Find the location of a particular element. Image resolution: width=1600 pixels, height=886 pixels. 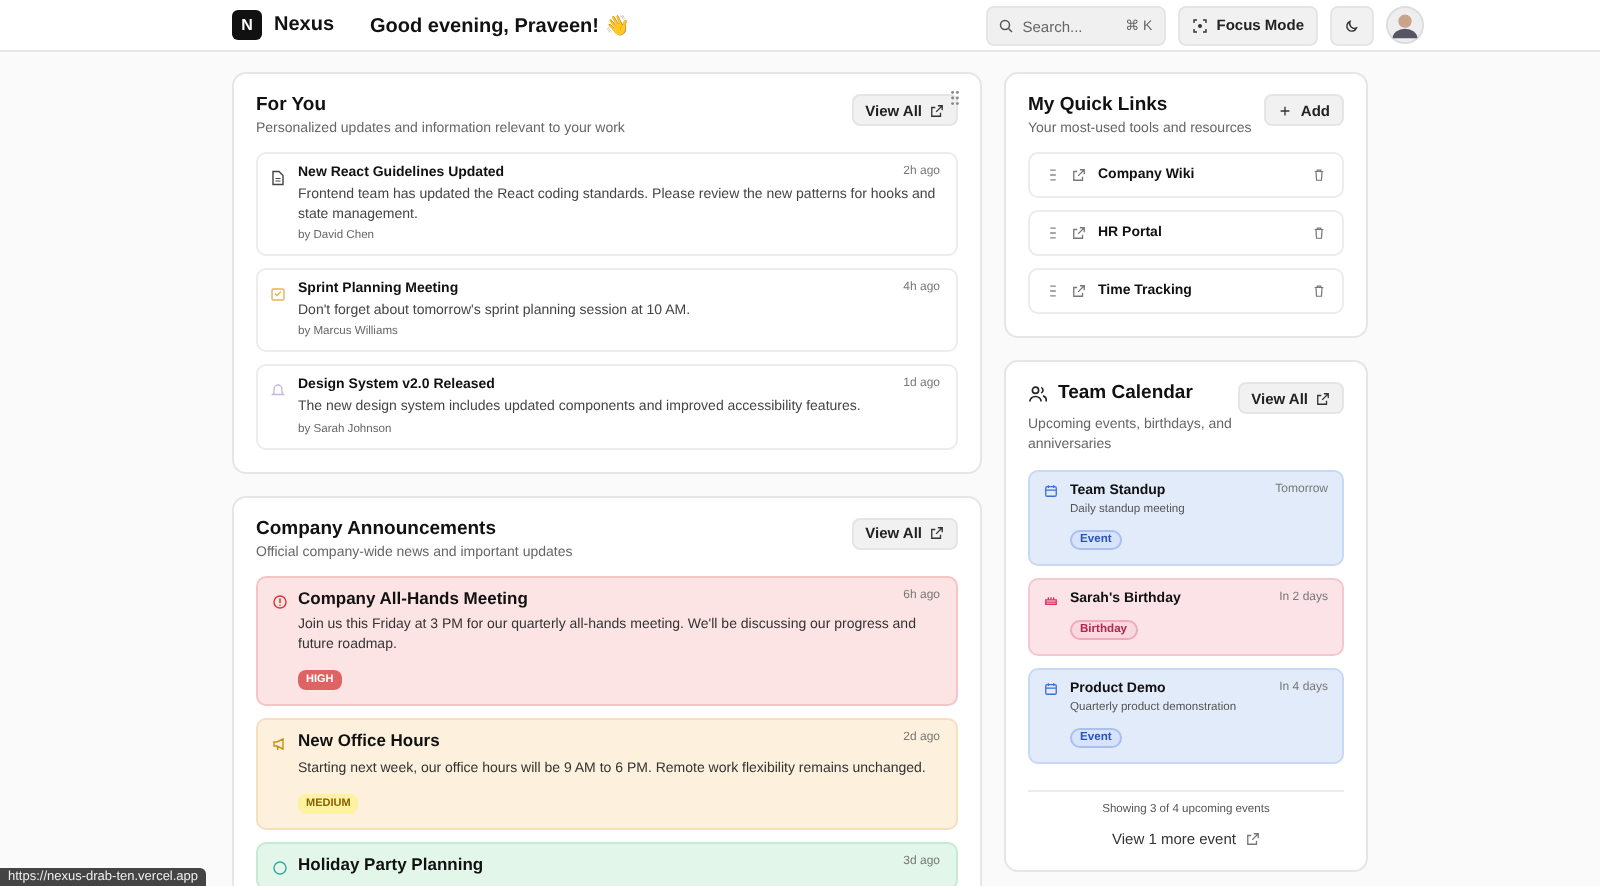

announcement-title: Holiday Party Planning is located at coordinates (391, 865).